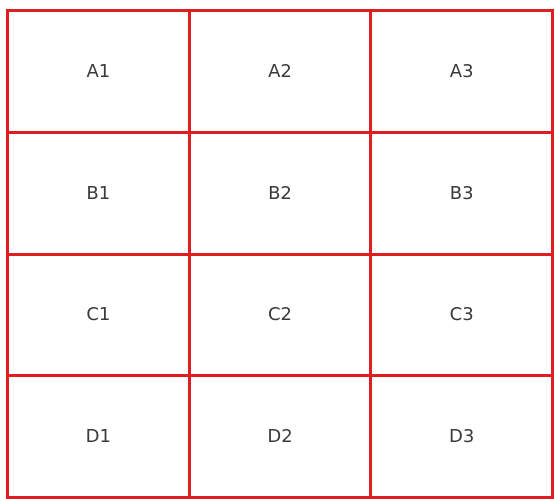 Image resolution: width=555 pixels, height=499 pixels. I want to click on grid-cell: C3, so click(463, 316).